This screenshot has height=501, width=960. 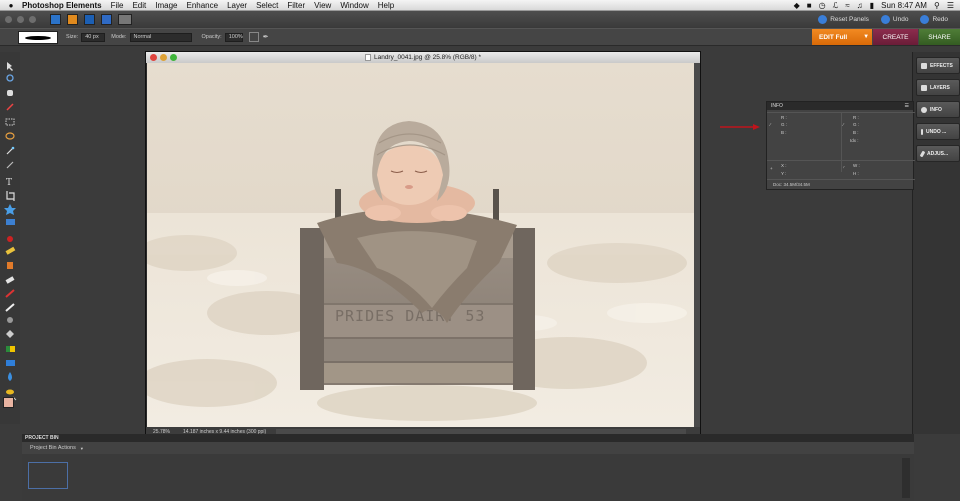 I want to click on reset-panels-icon, so click(x=823, y=19).